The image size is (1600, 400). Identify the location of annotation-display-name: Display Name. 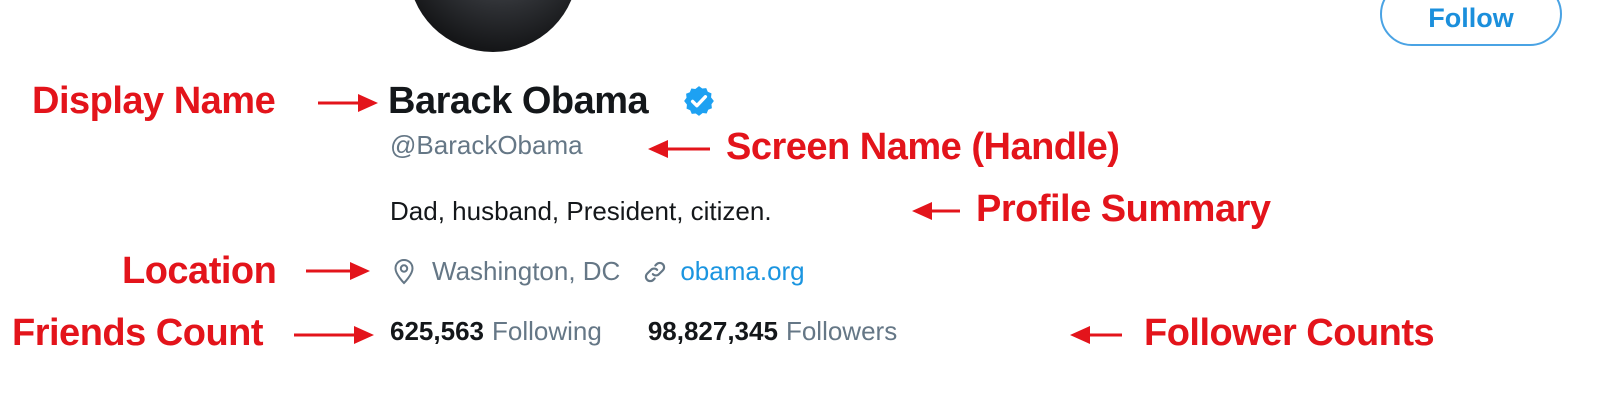
(154, 101).